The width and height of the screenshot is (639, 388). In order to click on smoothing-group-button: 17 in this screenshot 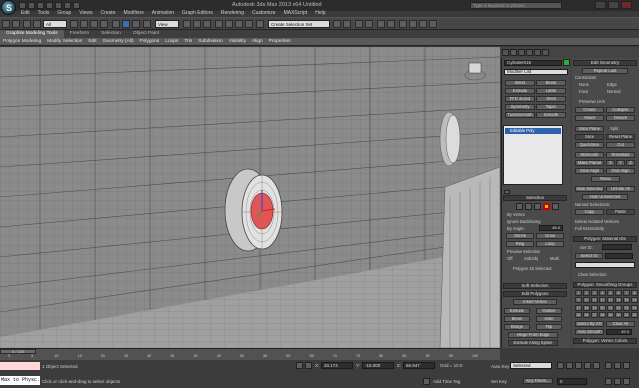, I will do `click(578, 307)`.